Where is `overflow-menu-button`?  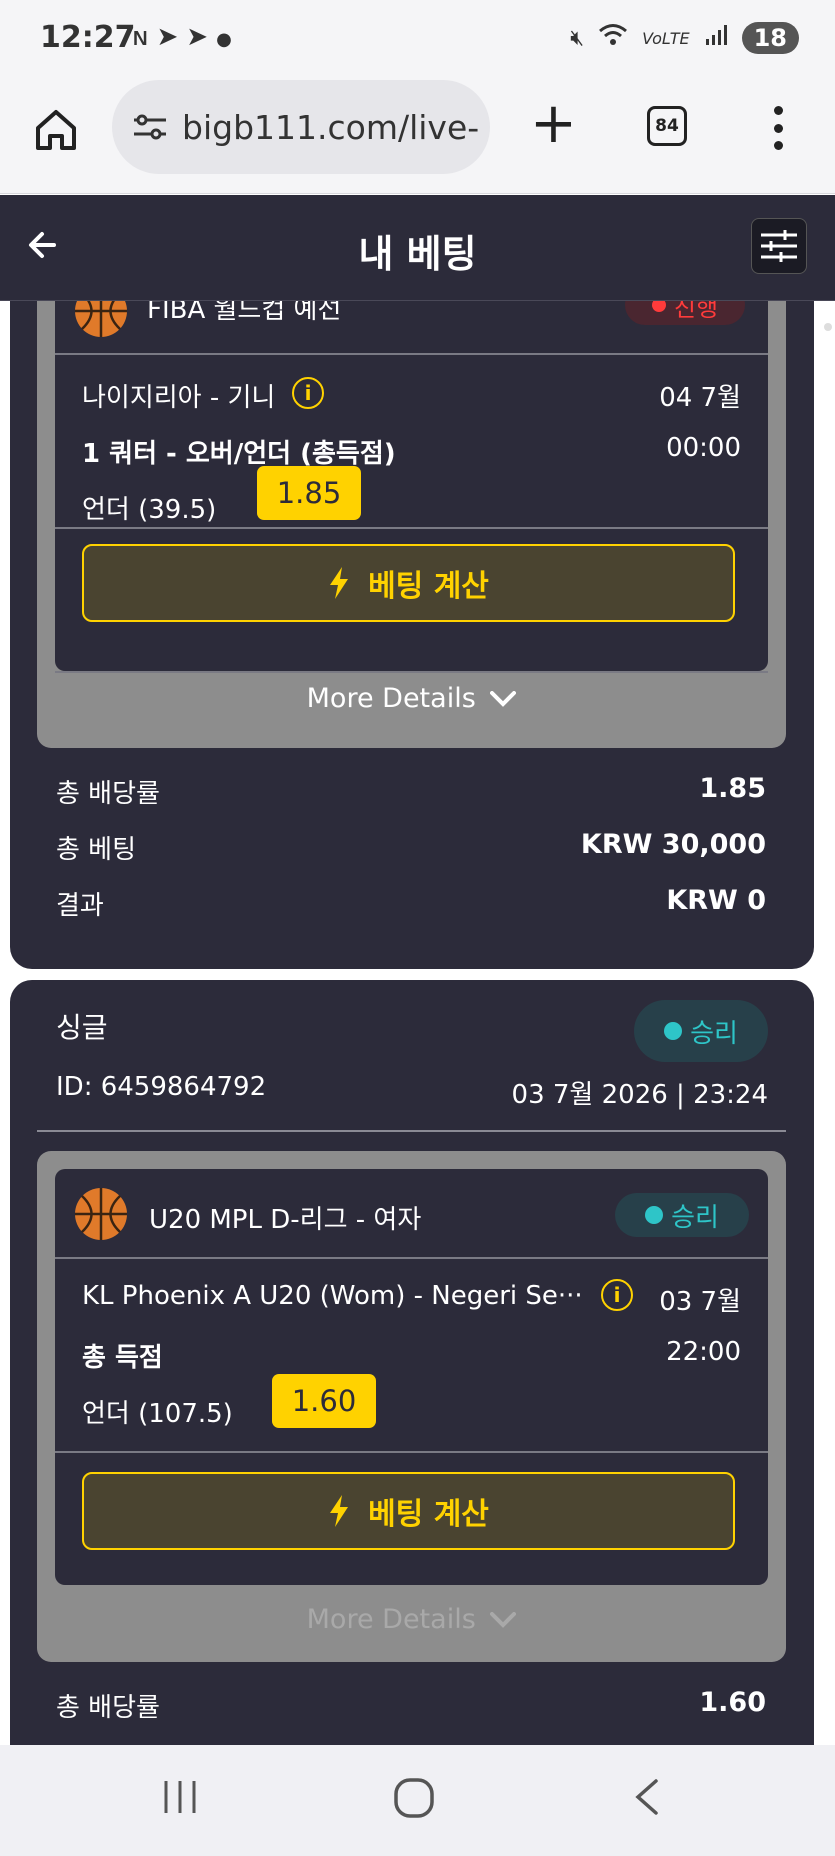
overflow-menu-button is located at coordinates (778, 128).